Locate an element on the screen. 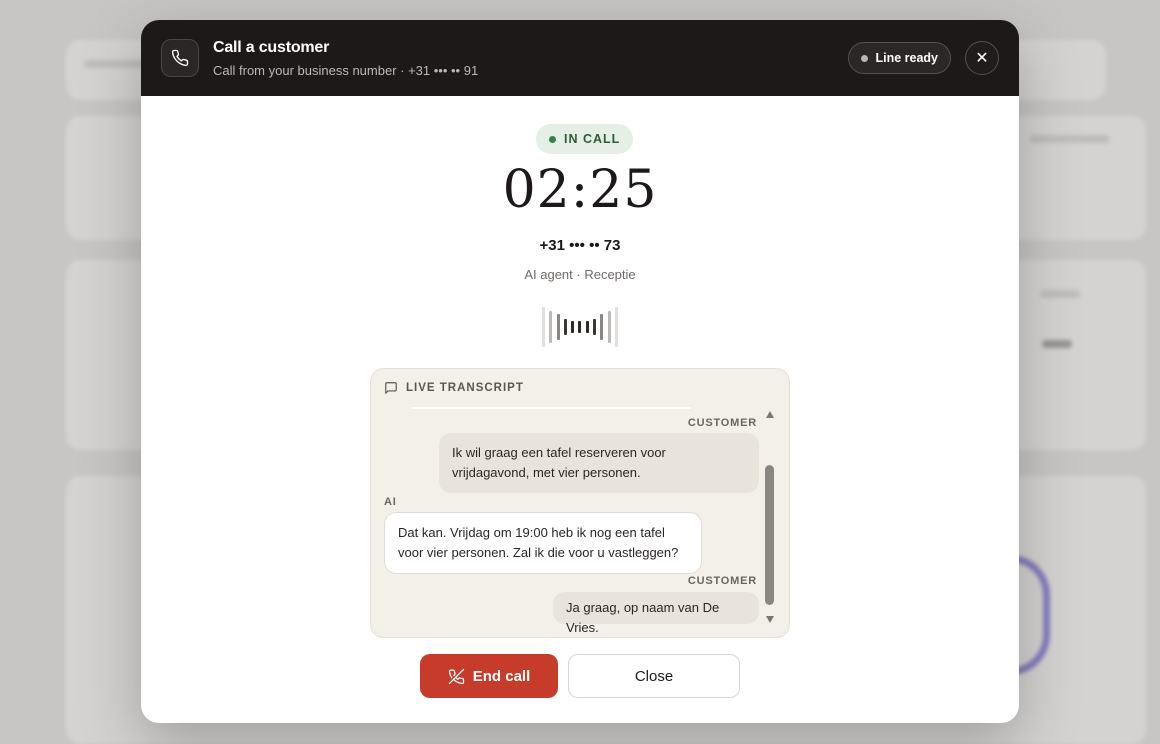 The image size is (1160, 744). end-call-button: End call is located at coordinates (489, 676).